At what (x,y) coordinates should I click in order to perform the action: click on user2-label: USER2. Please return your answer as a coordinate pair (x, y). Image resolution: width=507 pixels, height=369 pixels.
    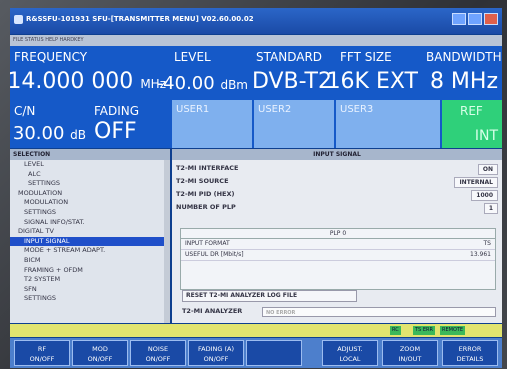
    Looking at the image, I should click on (275, 109).